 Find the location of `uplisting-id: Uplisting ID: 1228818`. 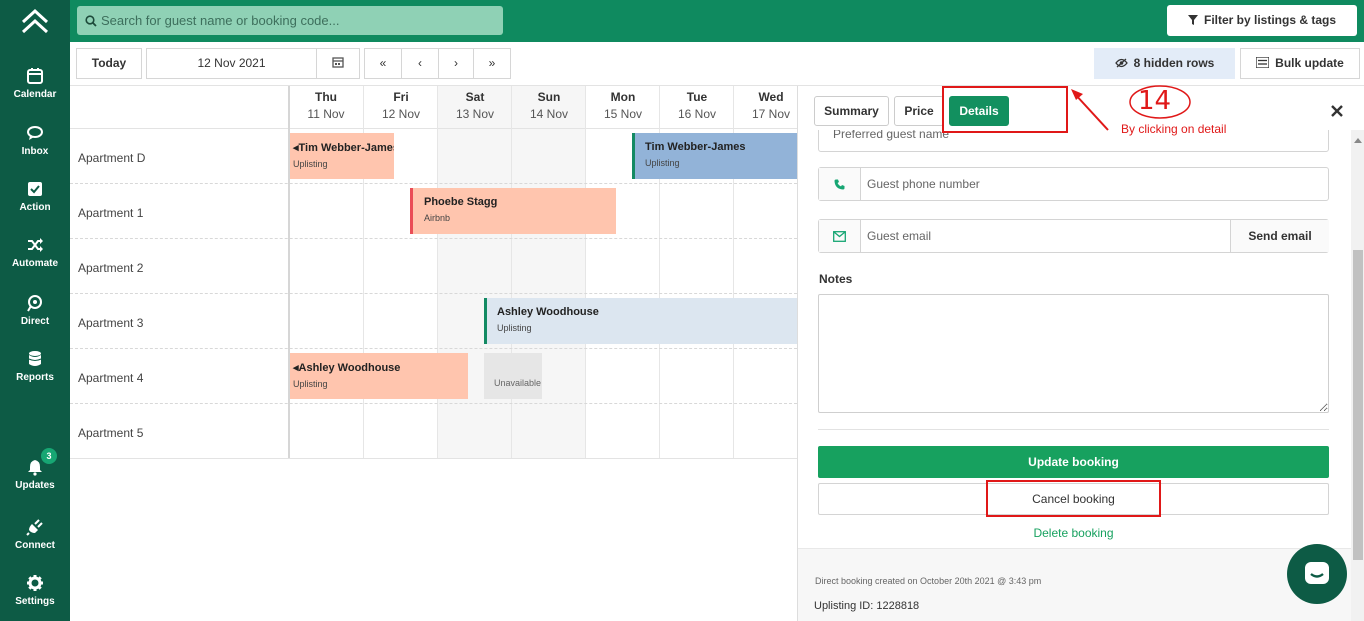

uplisting-id: Uplisting ID: 1228818 is located at coordinates (867, 606).